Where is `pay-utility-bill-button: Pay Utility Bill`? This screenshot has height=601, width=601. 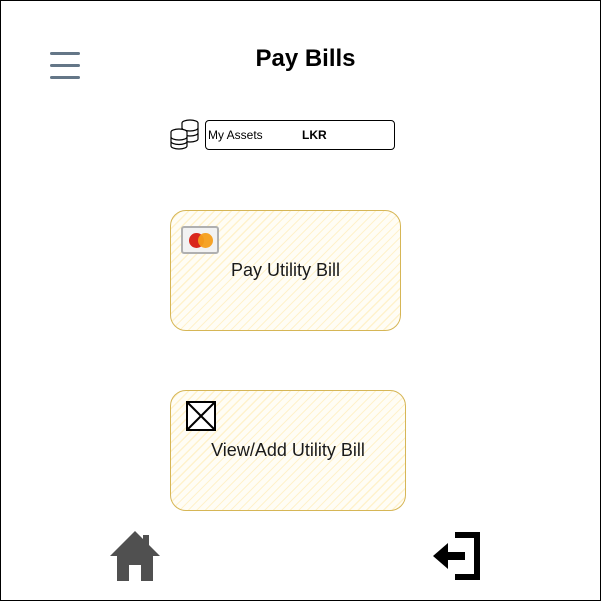
pay-utility-bill-button: Pay Utility Bill is located at coordinates (285, 270).